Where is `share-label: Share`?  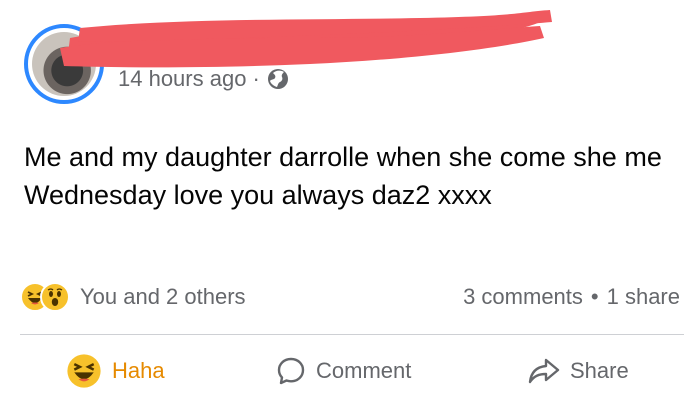 share-label: Share is located at coordinates (599, 370).